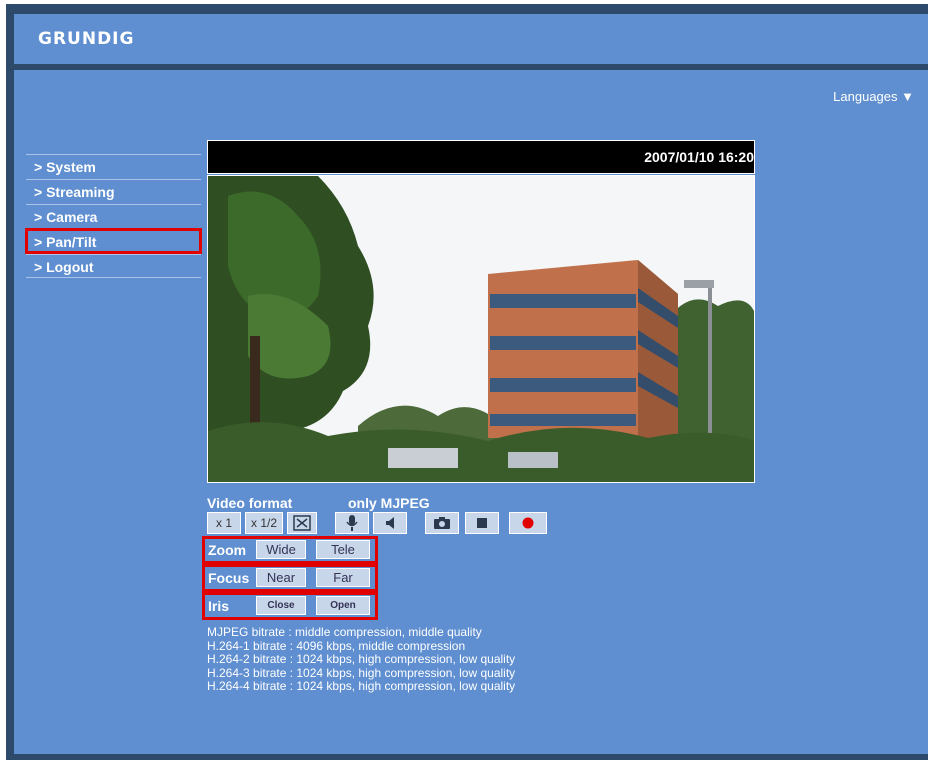 Image resolution: width=928 pixels, height=763 pixels. Describe the element at coordinates (343, 577) in the screenshot. I see `focus-far-button: Far` at that location.